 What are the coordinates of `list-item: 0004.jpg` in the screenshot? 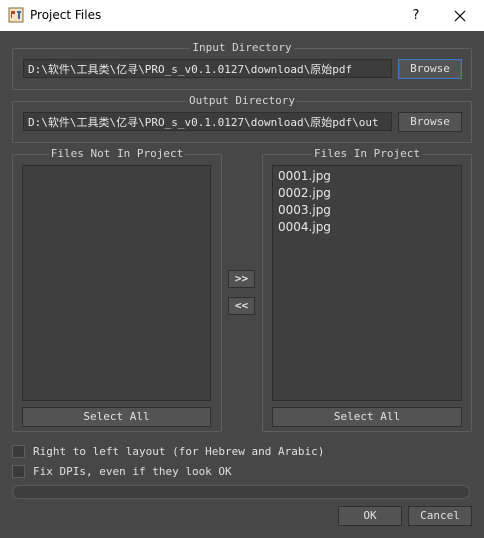 It's located at (367, 227).